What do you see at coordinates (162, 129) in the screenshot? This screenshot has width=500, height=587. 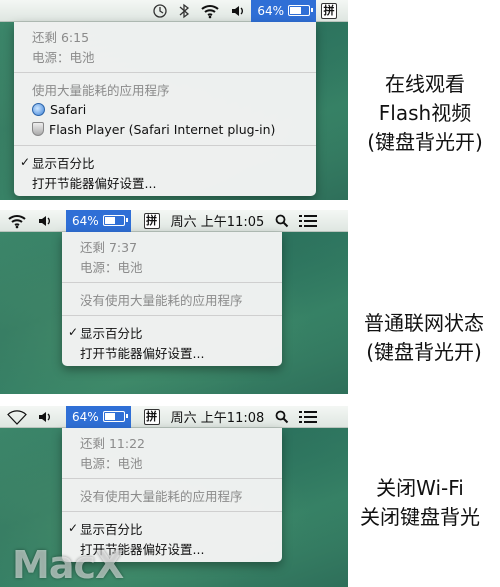 I see `app-label: Flash Player (Safari Internet plug-in)` at bounding box center [162, 129].